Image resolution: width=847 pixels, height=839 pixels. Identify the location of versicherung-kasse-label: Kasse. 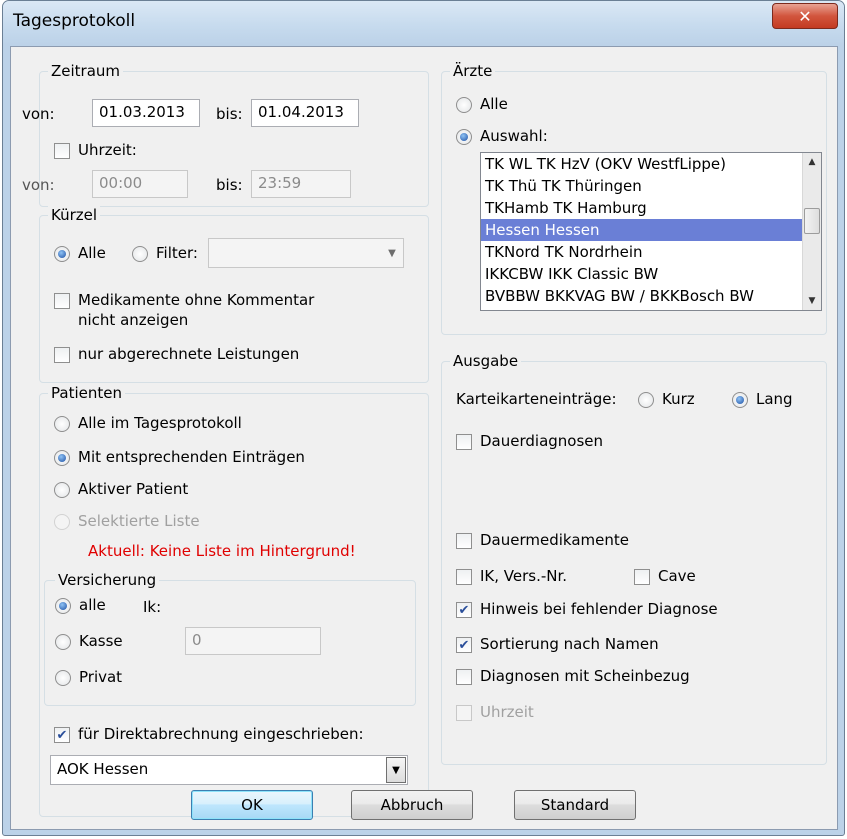
(101, 641).